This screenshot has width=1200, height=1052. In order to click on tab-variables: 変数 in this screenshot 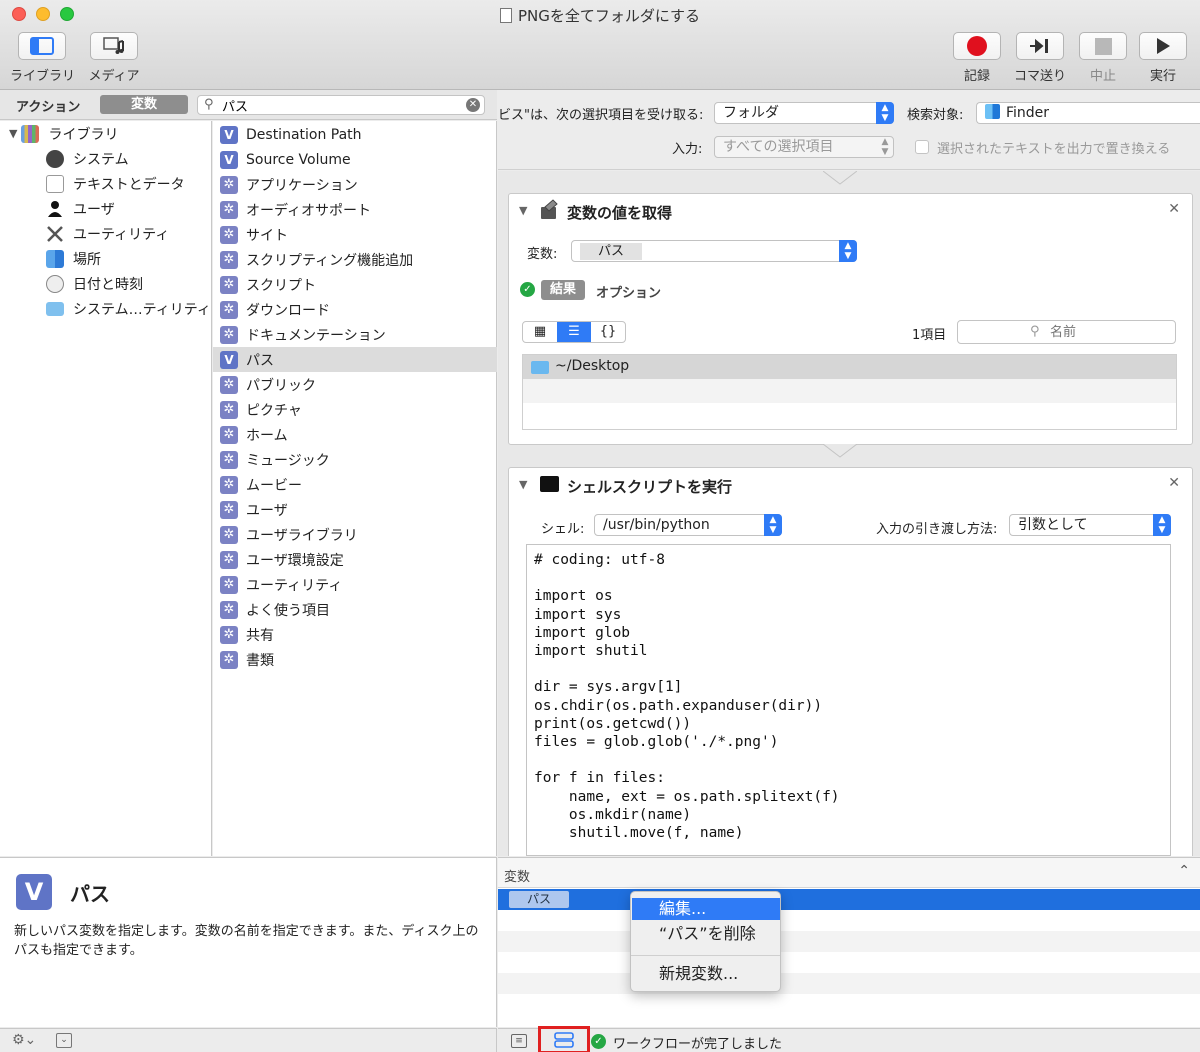, I will do `click(144, 104)`.